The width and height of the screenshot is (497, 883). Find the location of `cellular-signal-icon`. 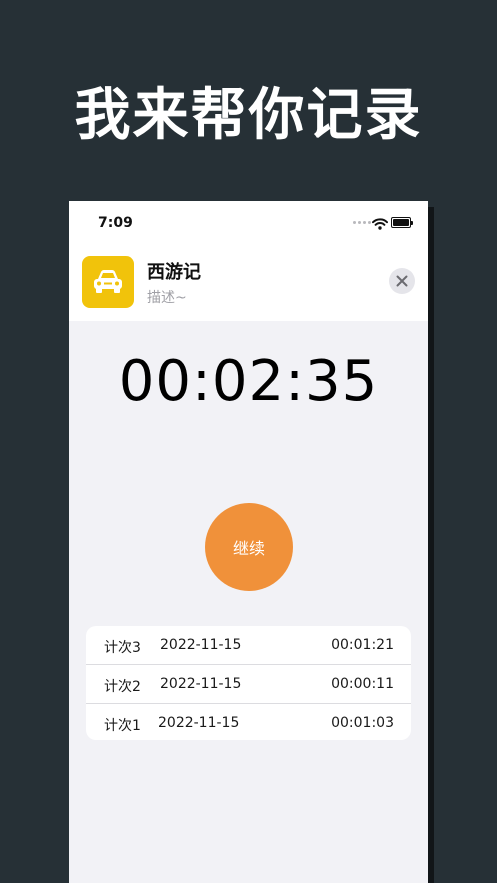

cellular-signal-icon is located at coordinates (362, 222).